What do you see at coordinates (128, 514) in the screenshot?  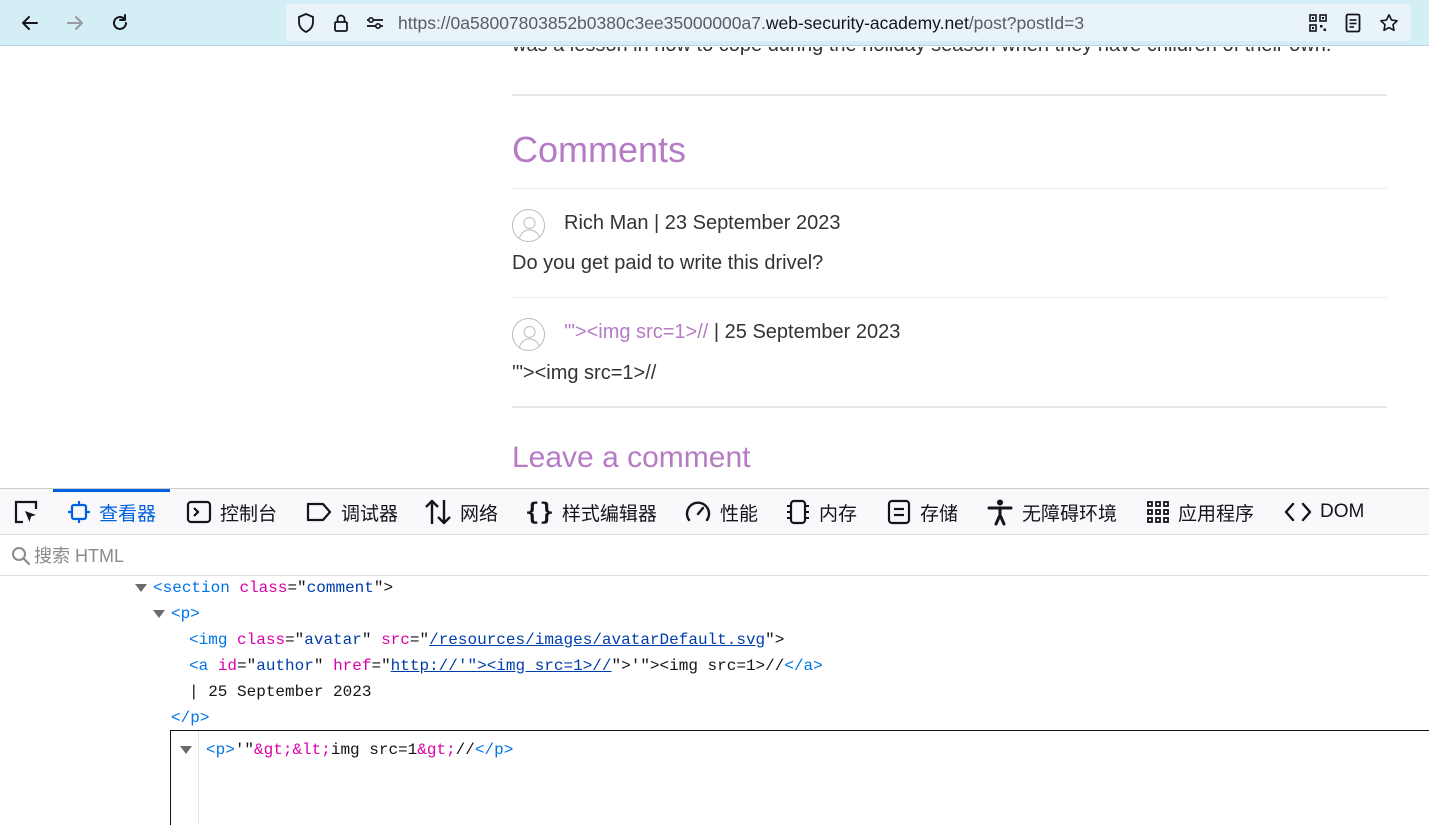 I see `tab-label: 查看器` at bounding box center [128, 514].